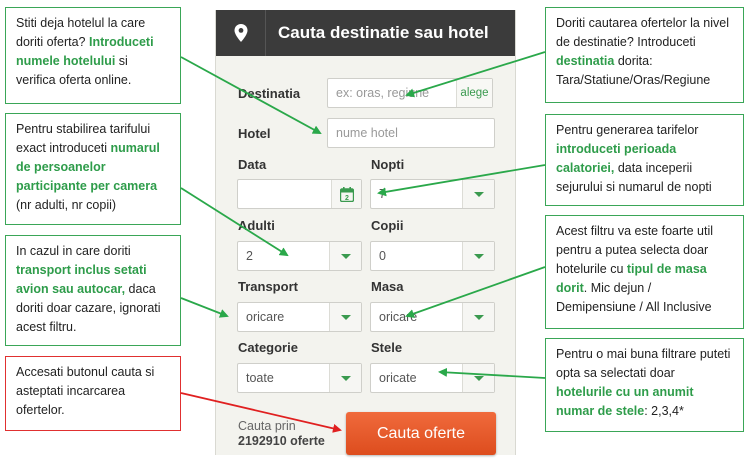  I want to click on offer-count-value: 2192910 oferte, so click(281, 441).